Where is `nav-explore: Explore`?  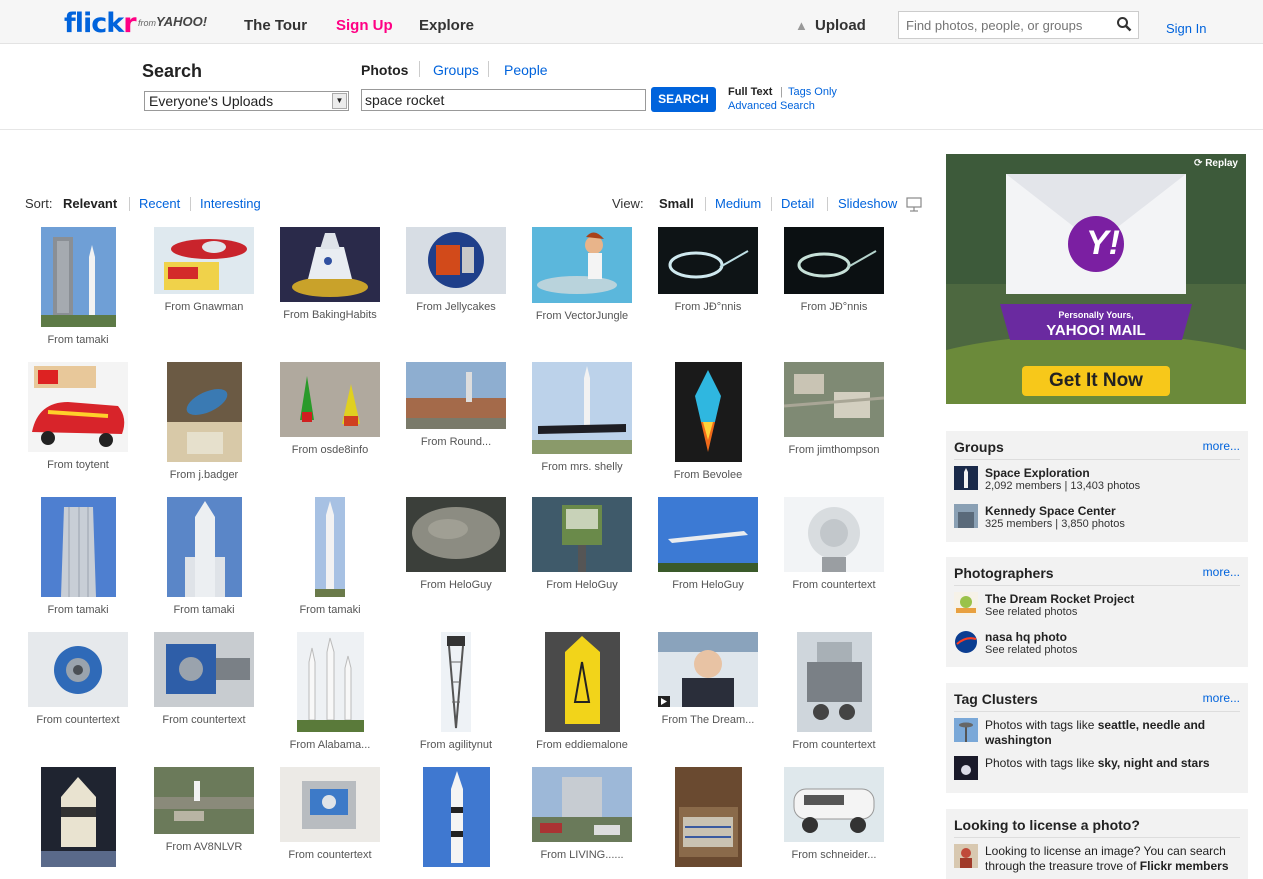 nav-explore: Explore is located at coordinates (446, 25).